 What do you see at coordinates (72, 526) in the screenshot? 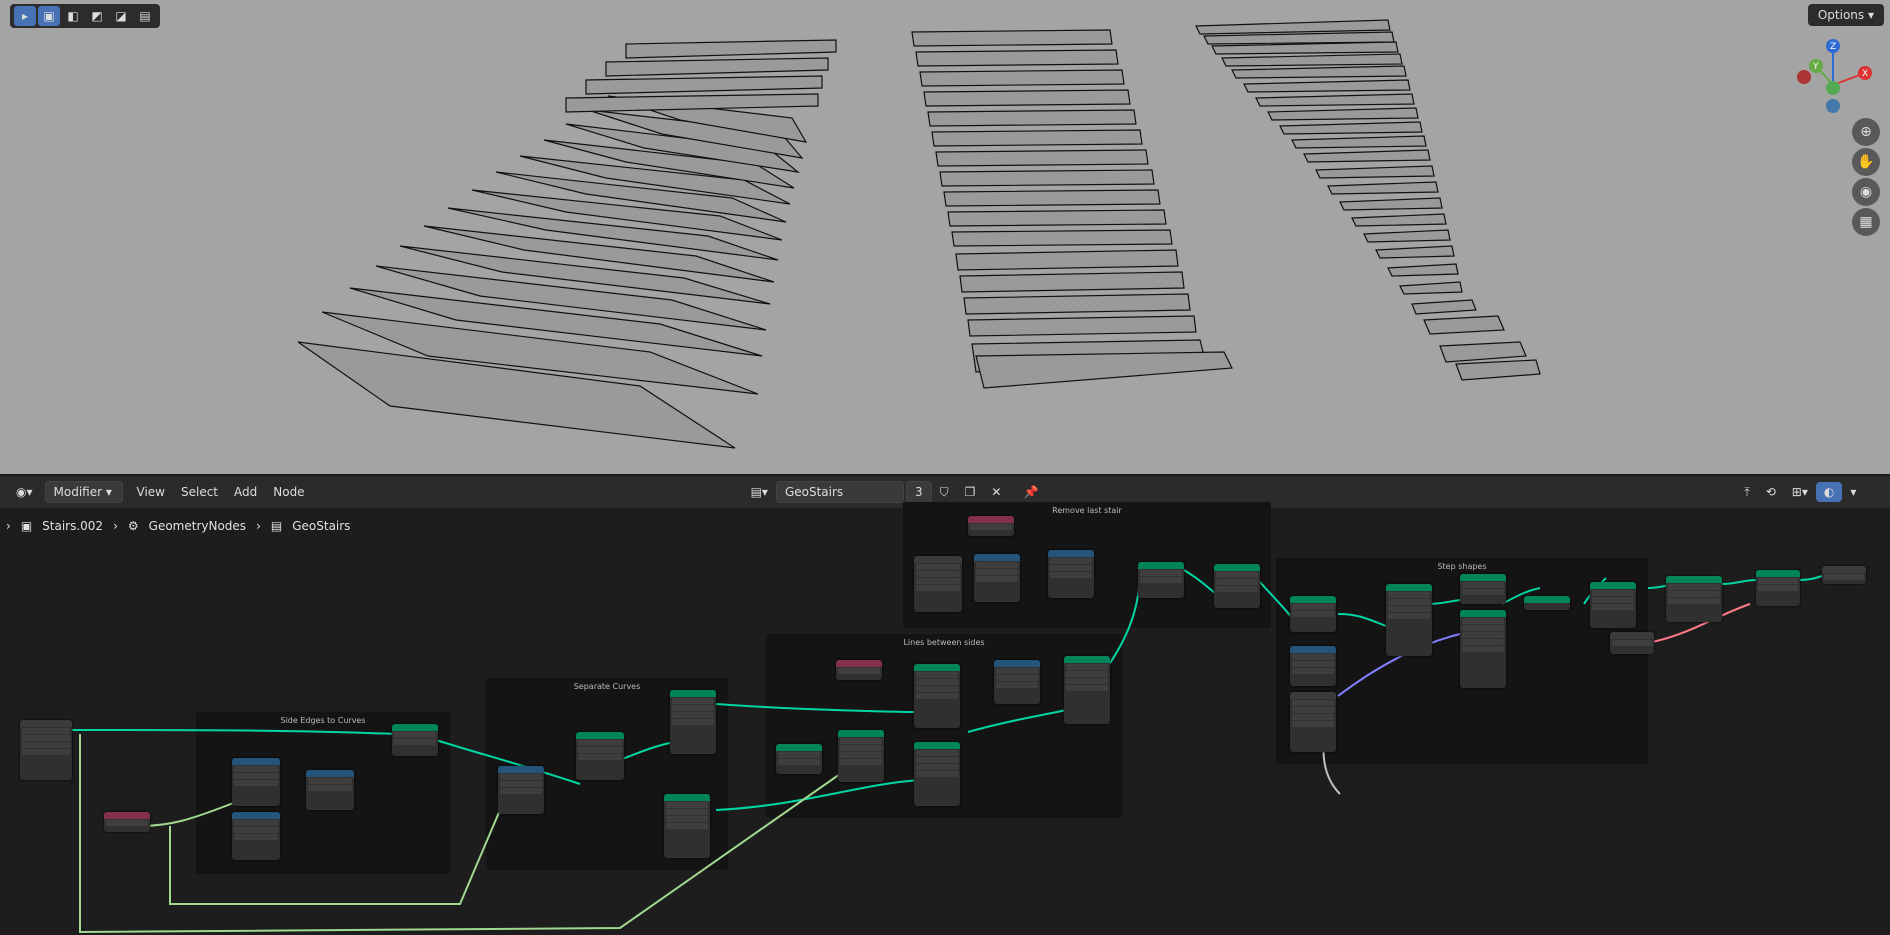
I see `breadcrumb-object: Stairs.002` at bounding box center [72, 526].